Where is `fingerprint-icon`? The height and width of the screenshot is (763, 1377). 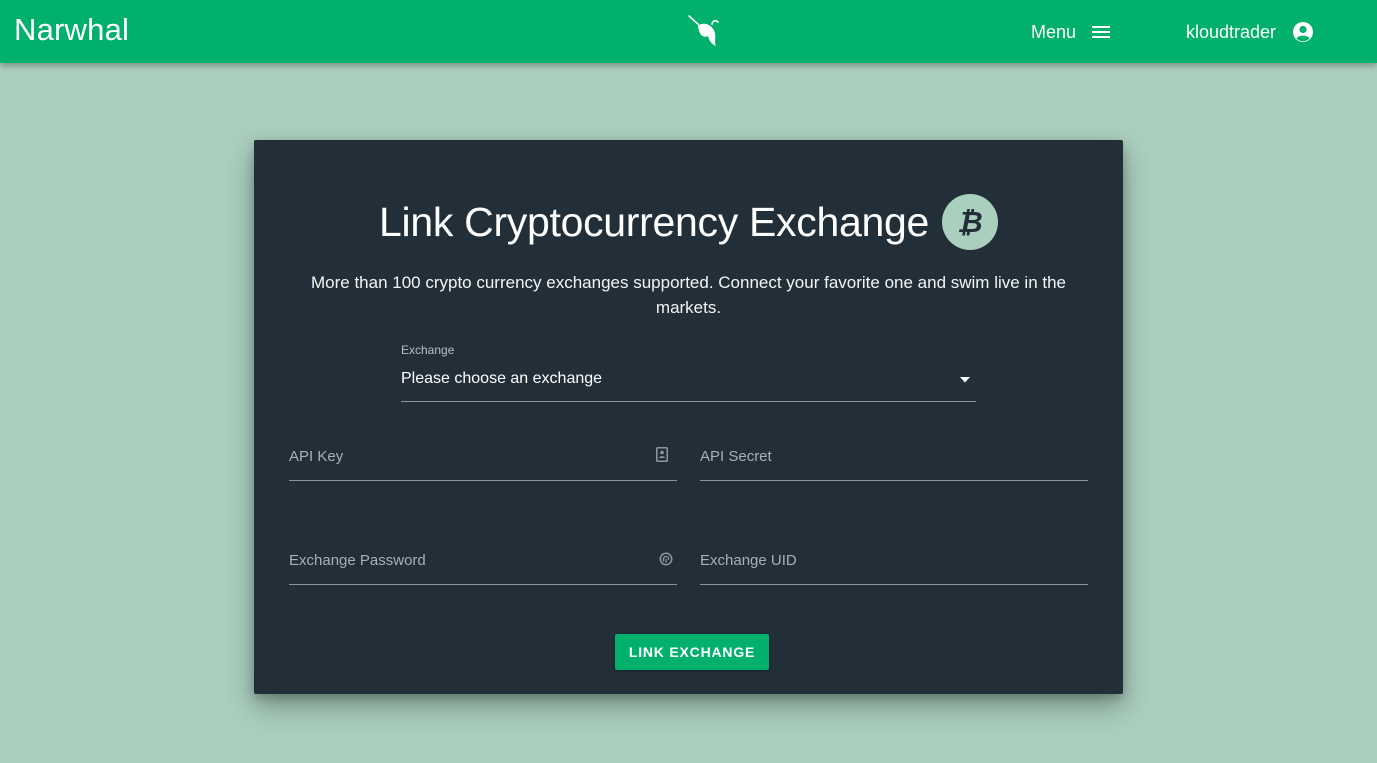
fingerprint-icon is located at coordinates (666, 559).